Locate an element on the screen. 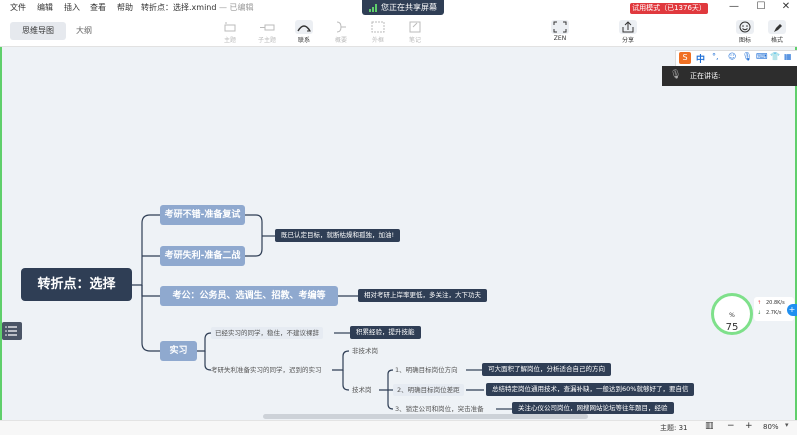 This screenshot has height=435, width=797. voice-mic-icon: 🎙 is located at coordinates (676, 75).